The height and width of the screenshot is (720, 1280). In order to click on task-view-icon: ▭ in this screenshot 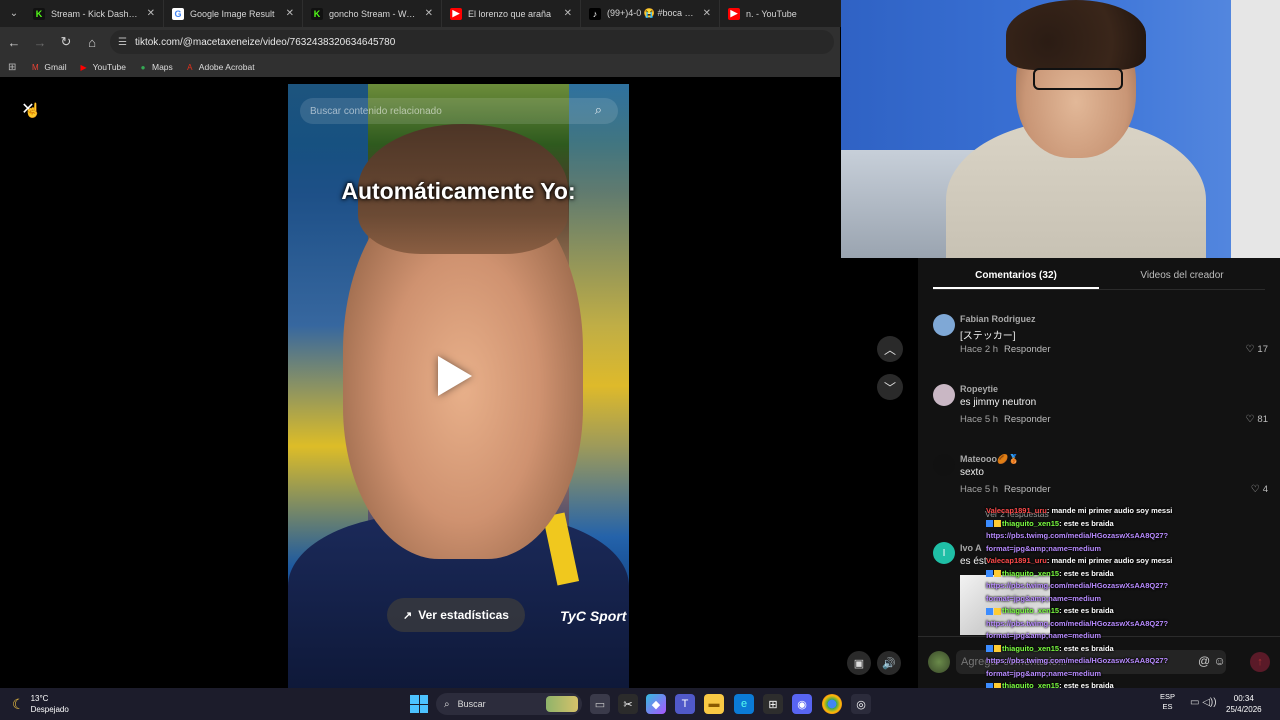, I will do `click(600, 704)`.